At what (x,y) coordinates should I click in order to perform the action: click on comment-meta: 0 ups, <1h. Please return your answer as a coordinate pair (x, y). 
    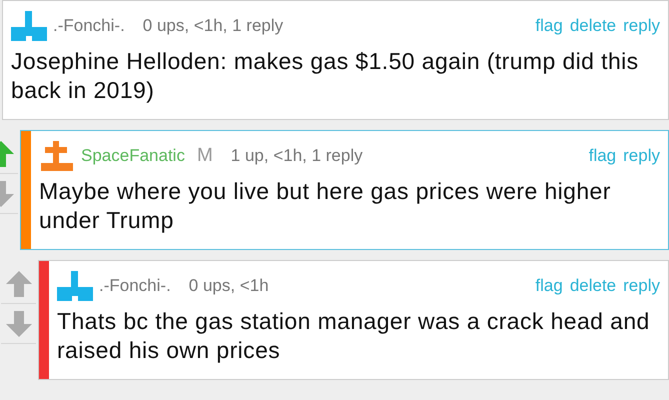
    Looking at the image, I should click on (228, 286).